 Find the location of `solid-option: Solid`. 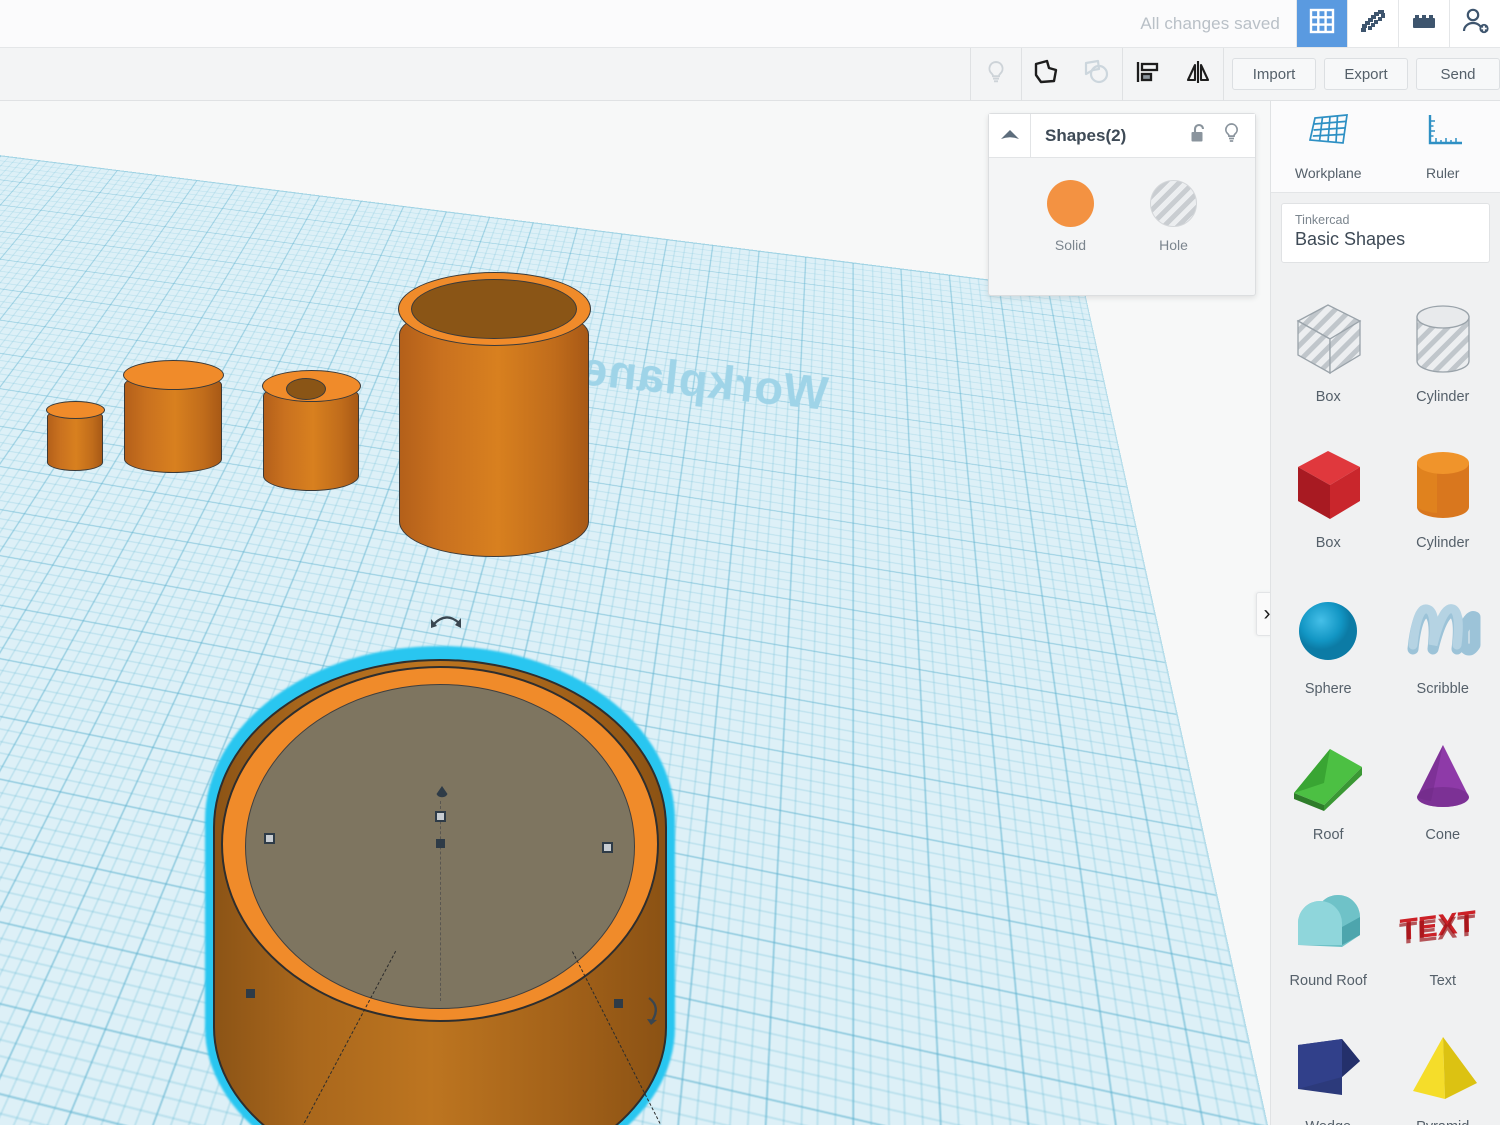

solid-option: Solid is located at coordinates (1070, 216).